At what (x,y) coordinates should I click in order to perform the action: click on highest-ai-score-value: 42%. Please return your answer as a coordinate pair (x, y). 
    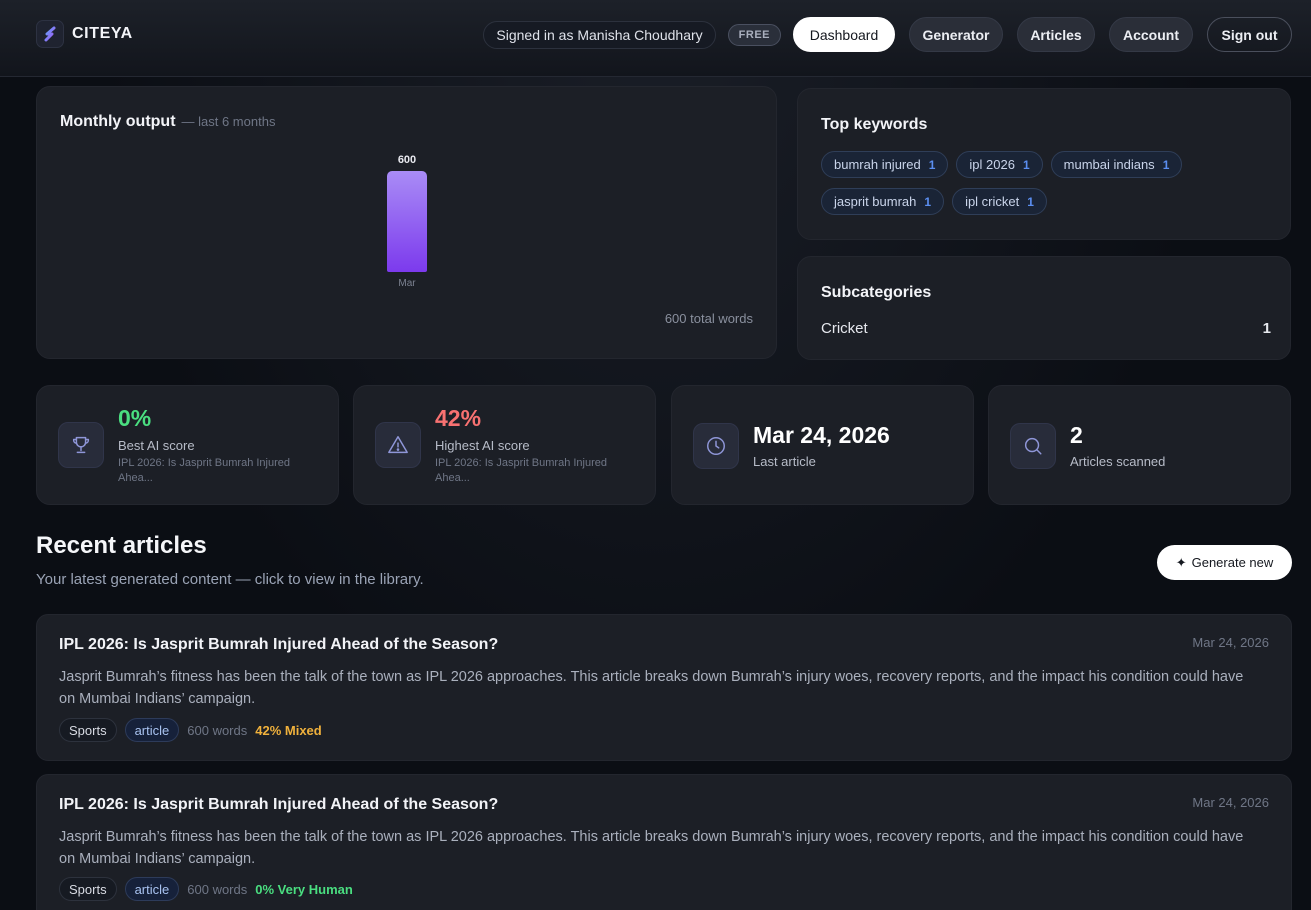
    Looking at the image, I should click on (458, 418).